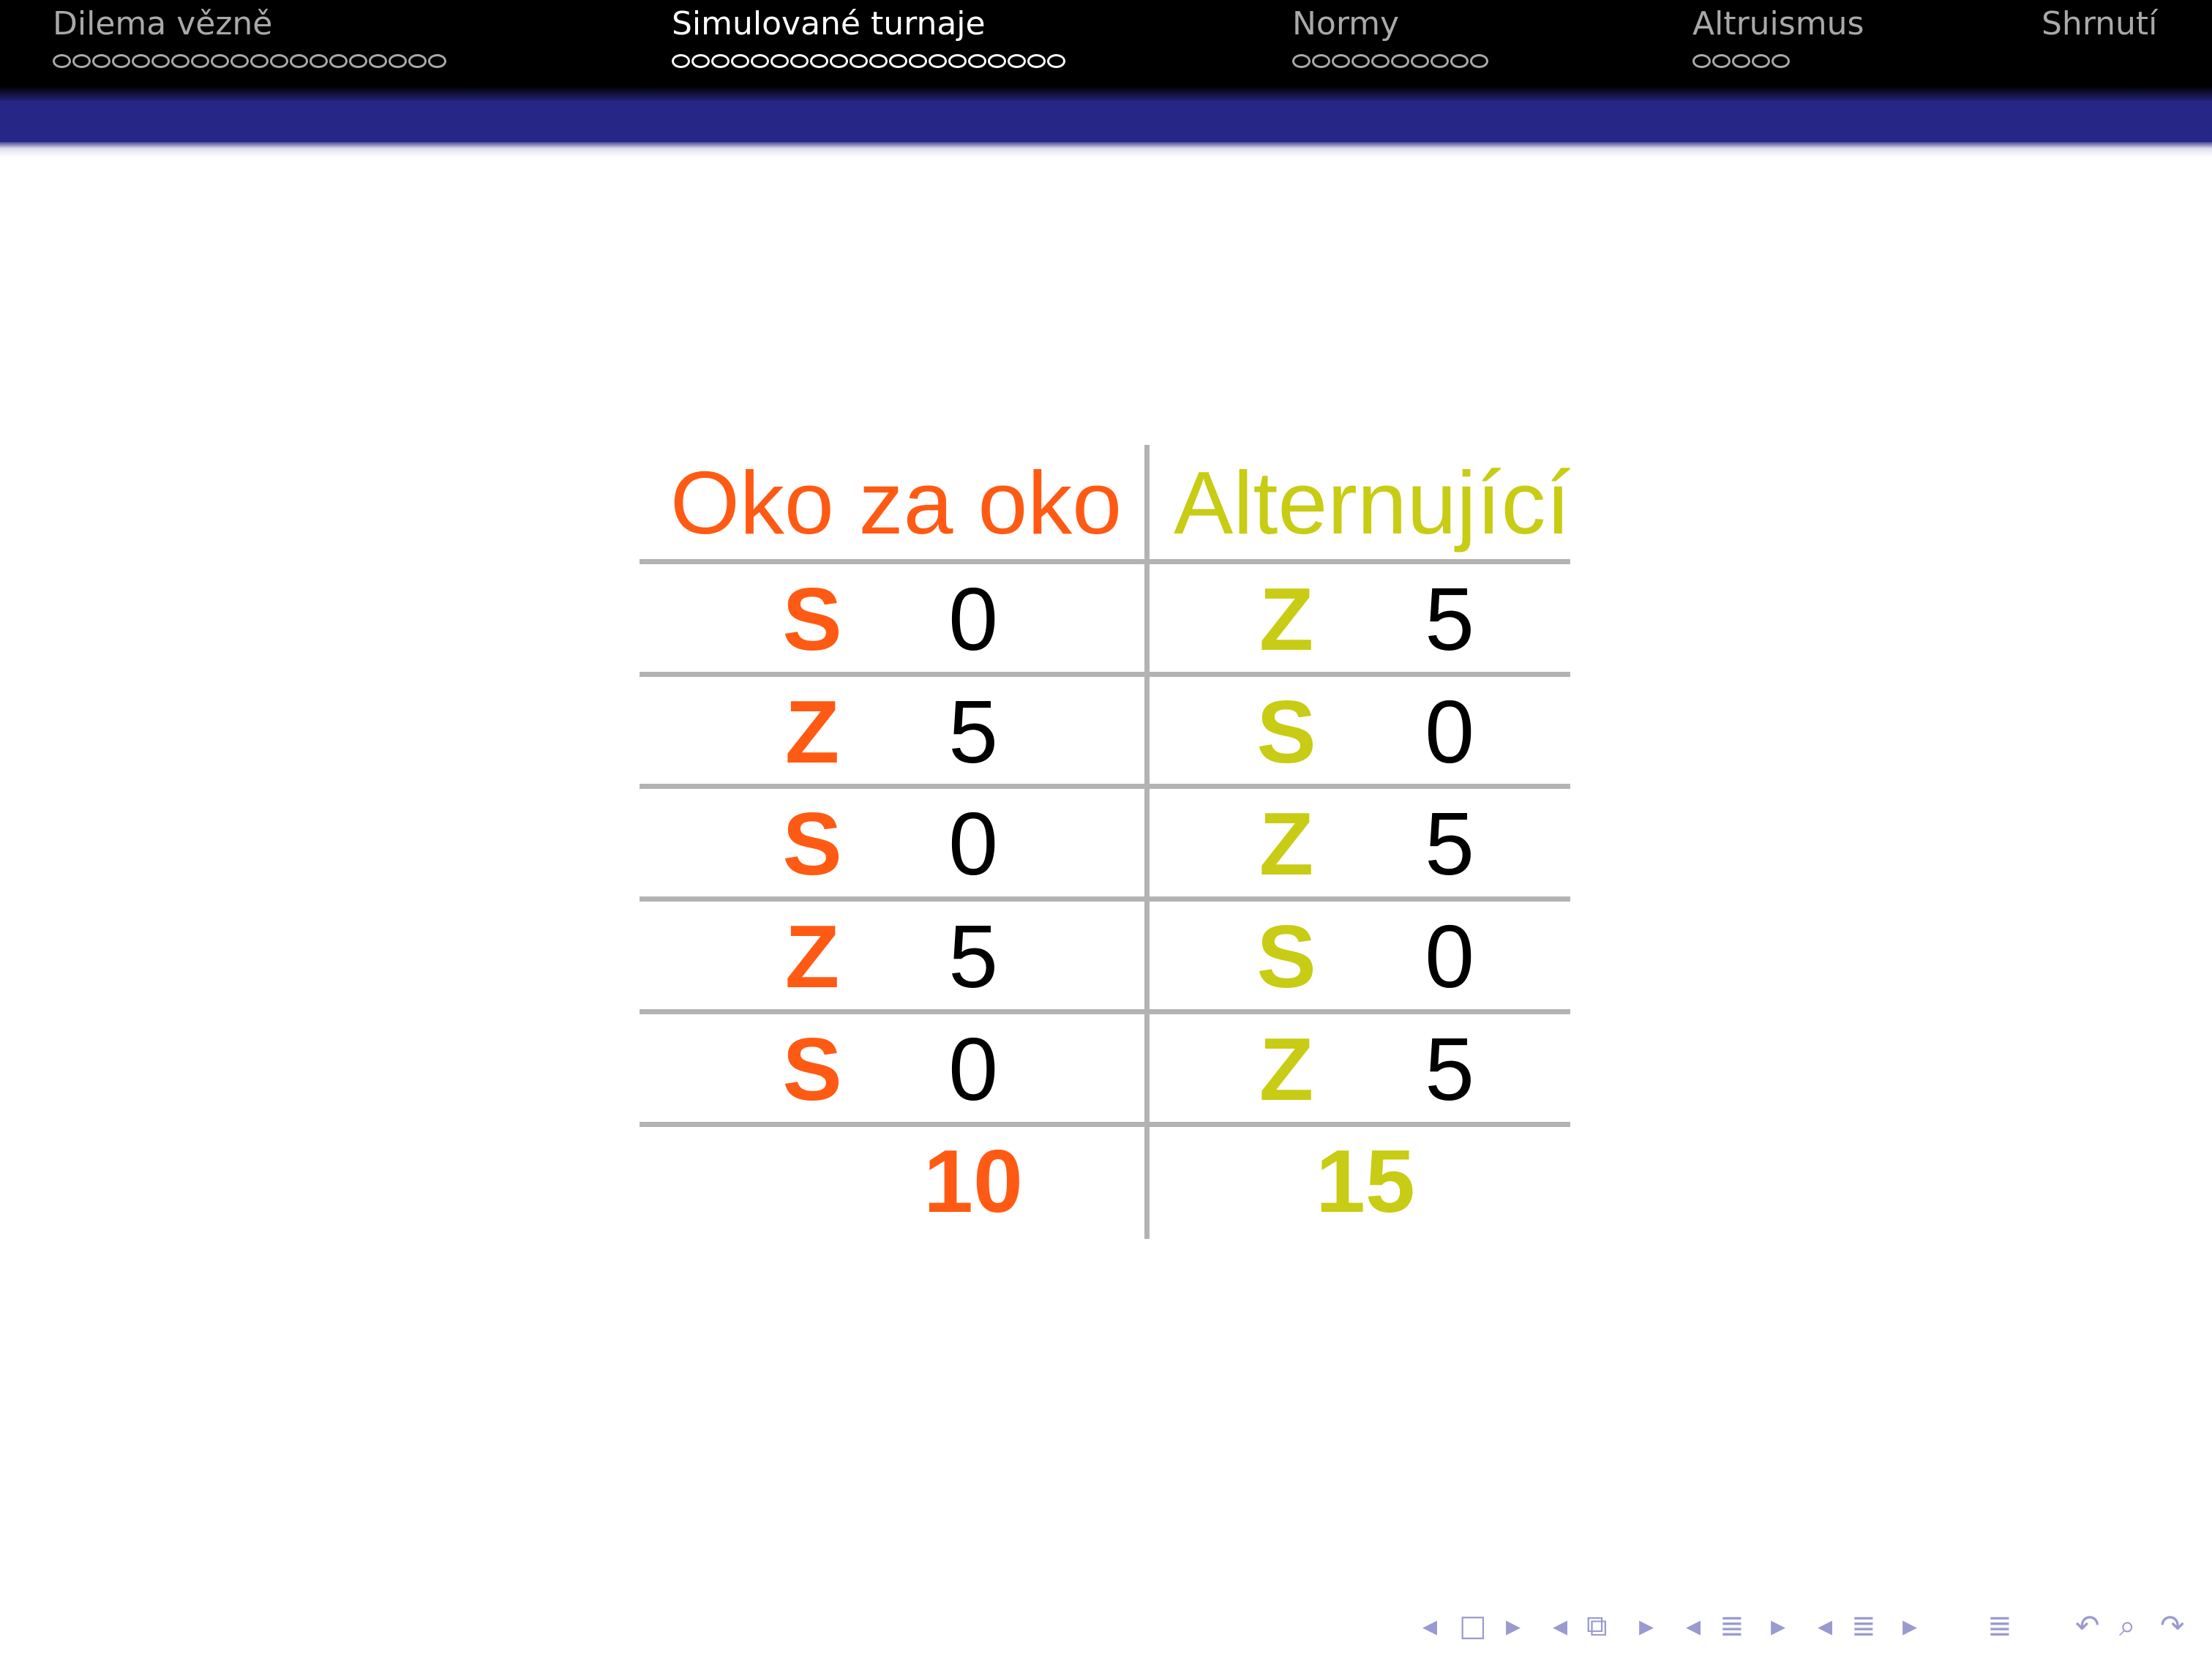 This screenshot has width=2212, height=1659. I want to click on nav-section-normy: Normy, so click(1390, 43).